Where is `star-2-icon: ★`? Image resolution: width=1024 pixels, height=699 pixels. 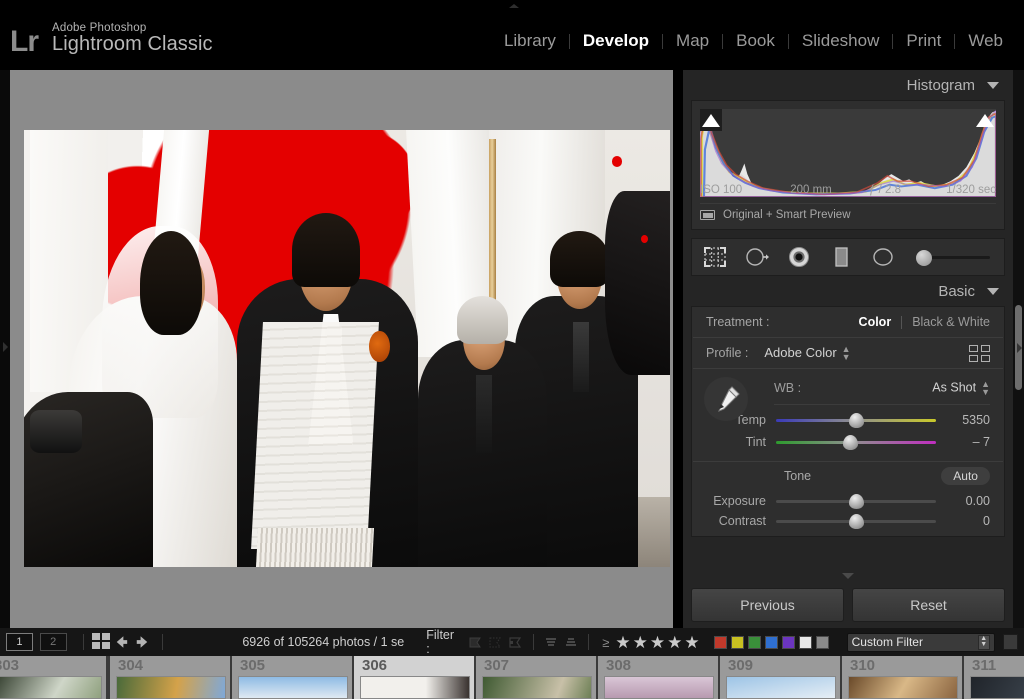
star-2-icon: ★ is located at coordinates (640, 642).